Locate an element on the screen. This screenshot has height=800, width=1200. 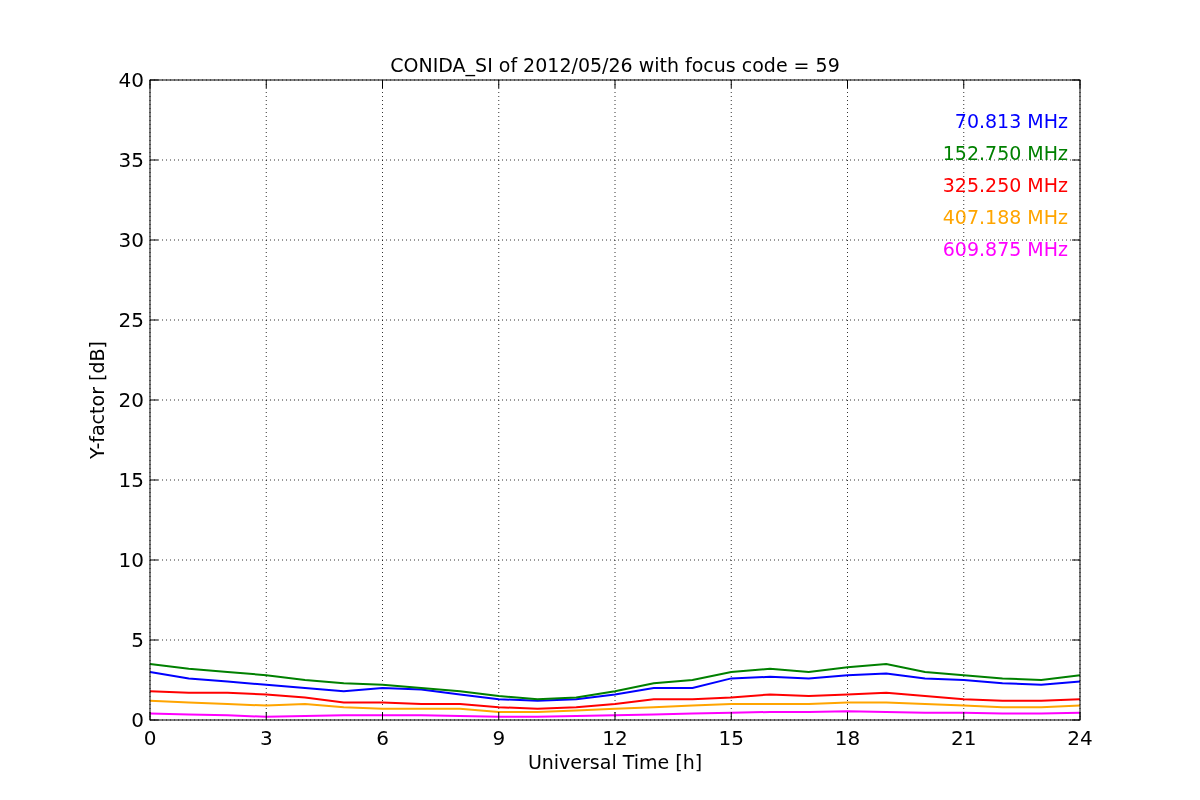
legend-label: 325.250 MHz is located at coordinates (1005, 185).